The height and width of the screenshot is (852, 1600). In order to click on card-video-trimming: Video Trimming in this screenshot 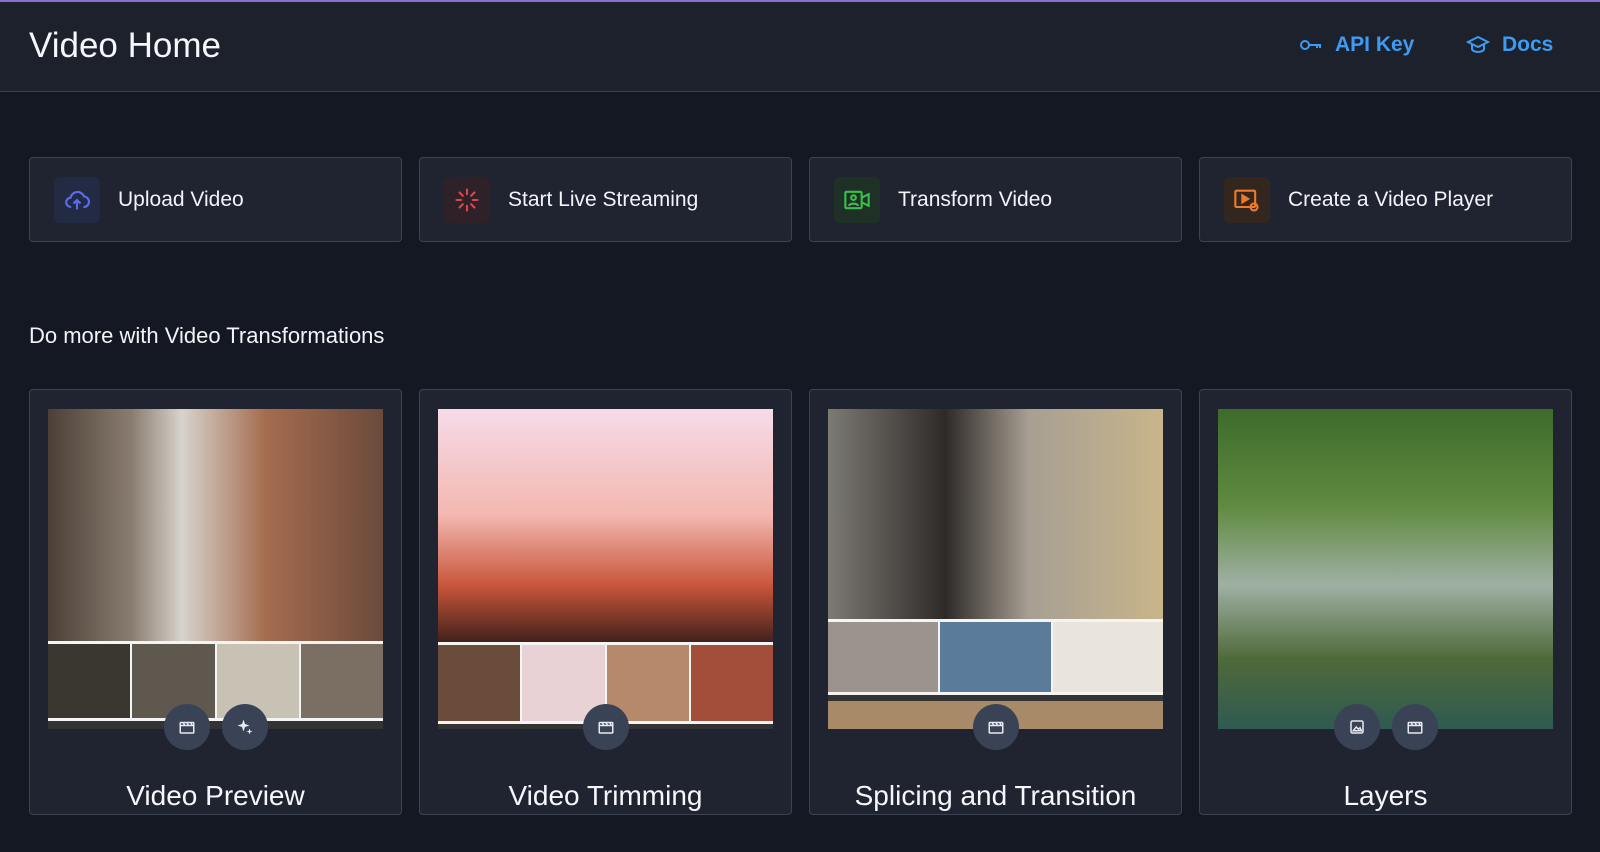, I will do `click(605, 602)`.